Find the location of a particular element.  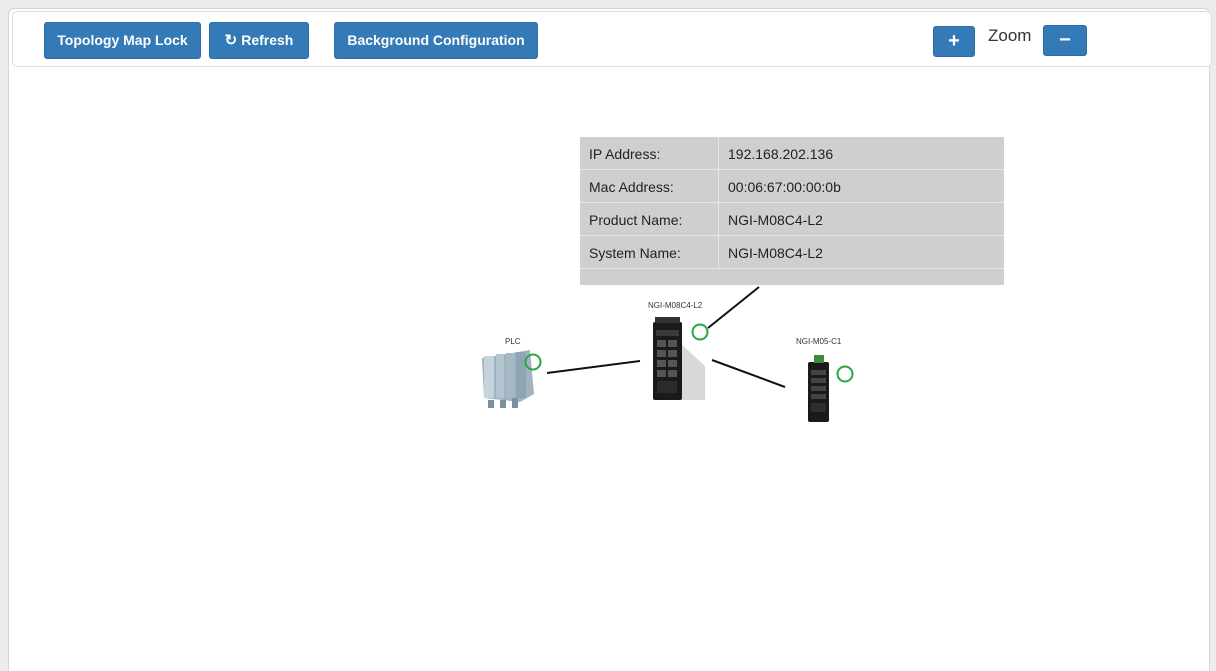

ip-address-value: 192.168.202.136 is located at coordinates (781, 154).